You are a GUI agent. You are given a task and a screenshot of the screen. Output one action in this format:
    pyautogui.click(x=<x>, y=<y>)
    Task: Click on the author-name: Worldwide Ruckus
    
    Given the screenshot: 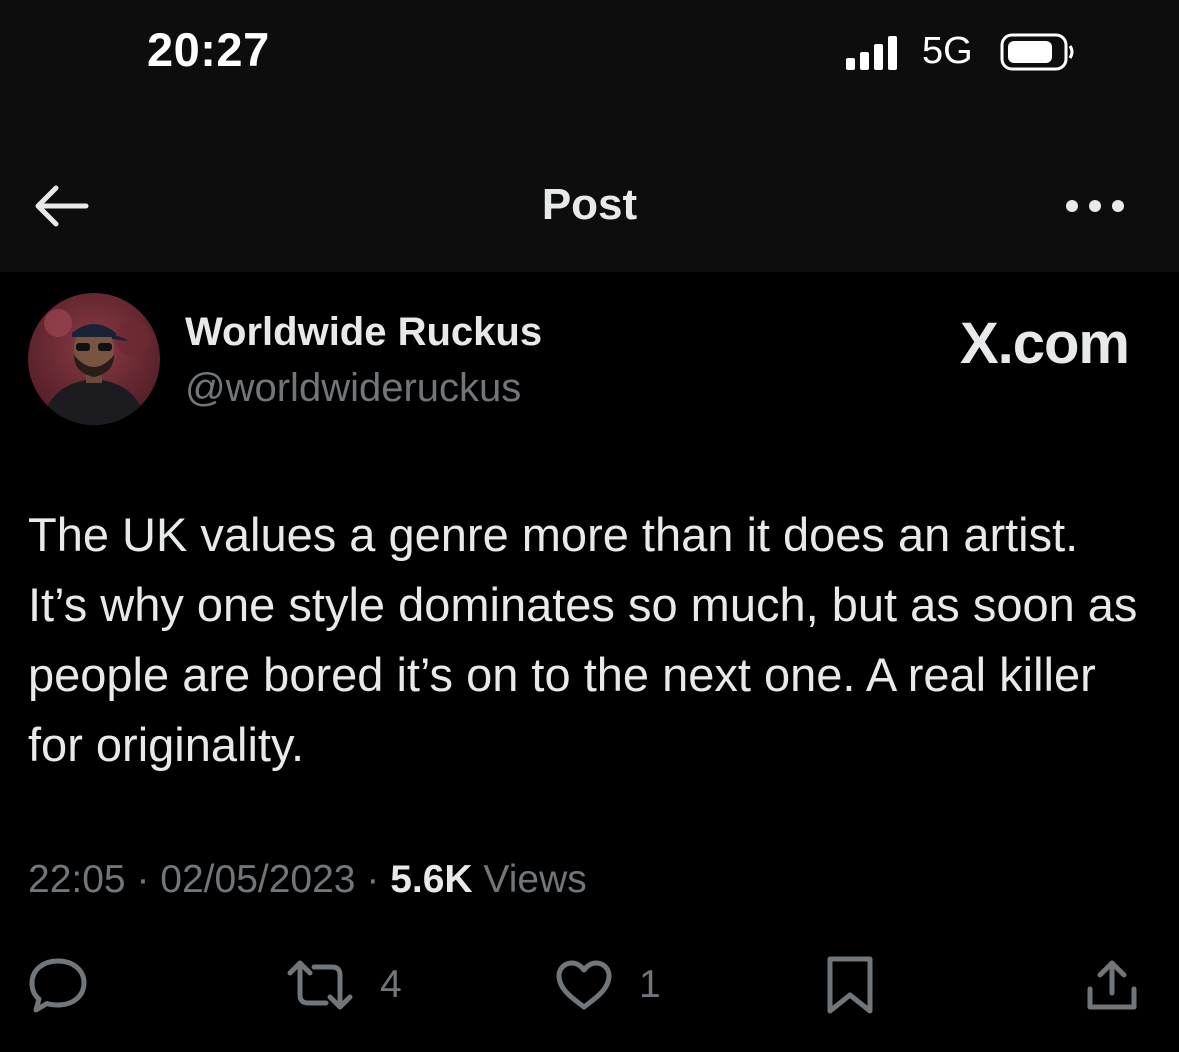 What is the action you would take?
    pyautogui.click(x=363, y=332)
    